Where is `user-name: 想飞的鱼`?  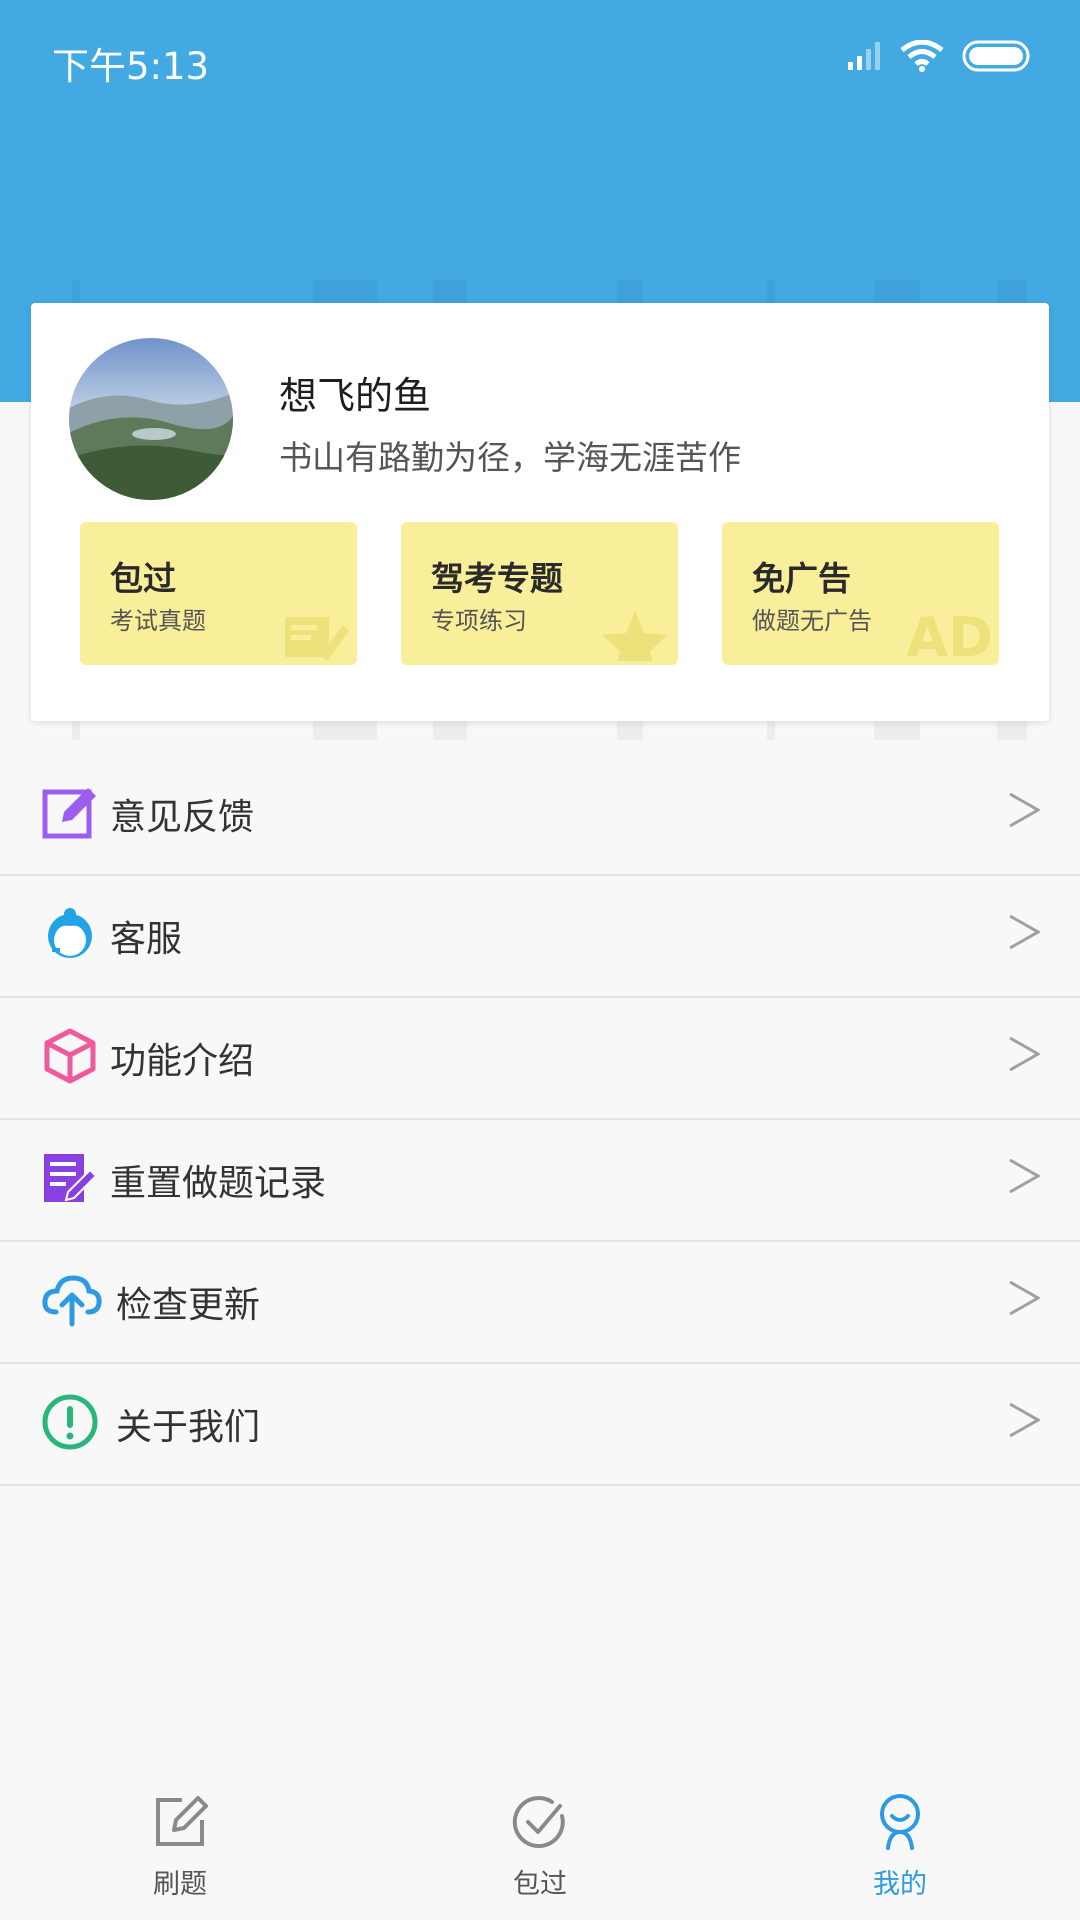 user-name: 想飞的鱼 is located at coordinates (355, 396).